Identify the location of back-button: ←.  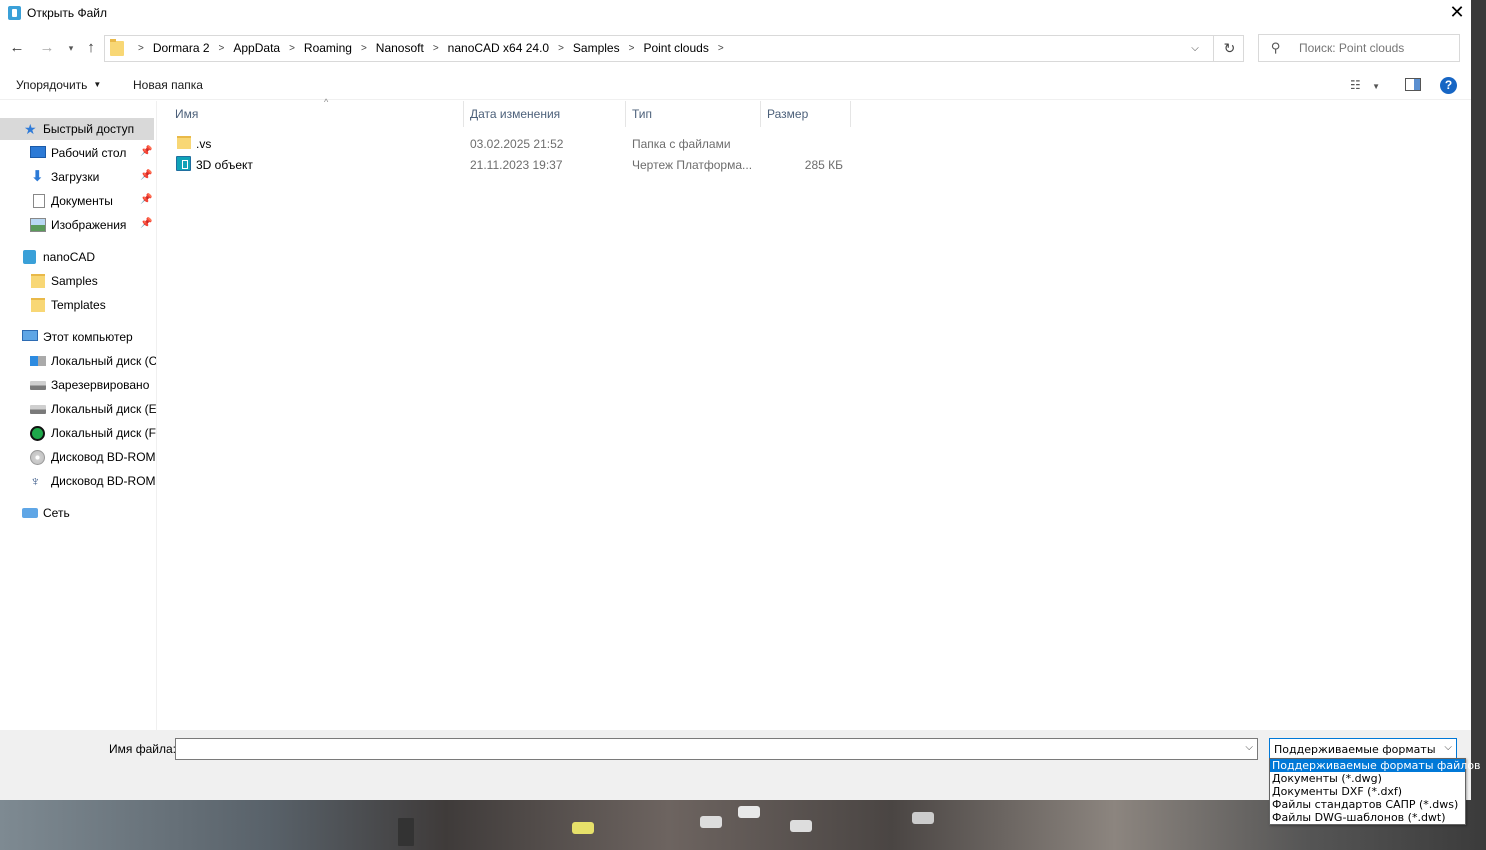
(17, 48).